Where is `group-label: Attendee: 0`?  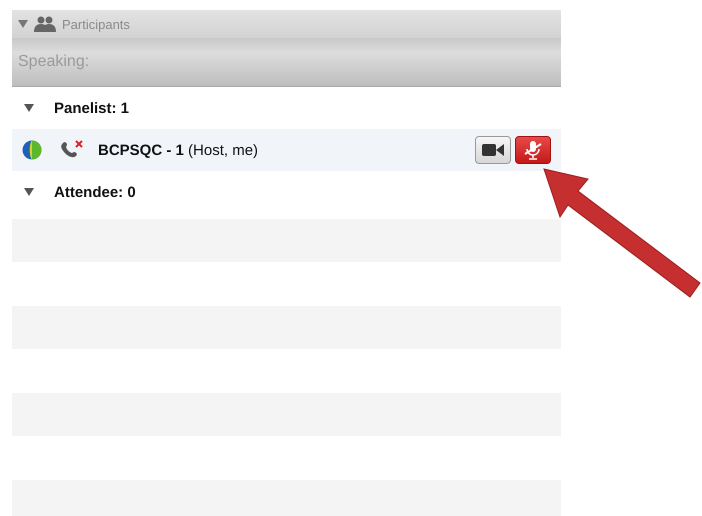
group-label: Attendee: 0 is located at coordinates (95, 192).